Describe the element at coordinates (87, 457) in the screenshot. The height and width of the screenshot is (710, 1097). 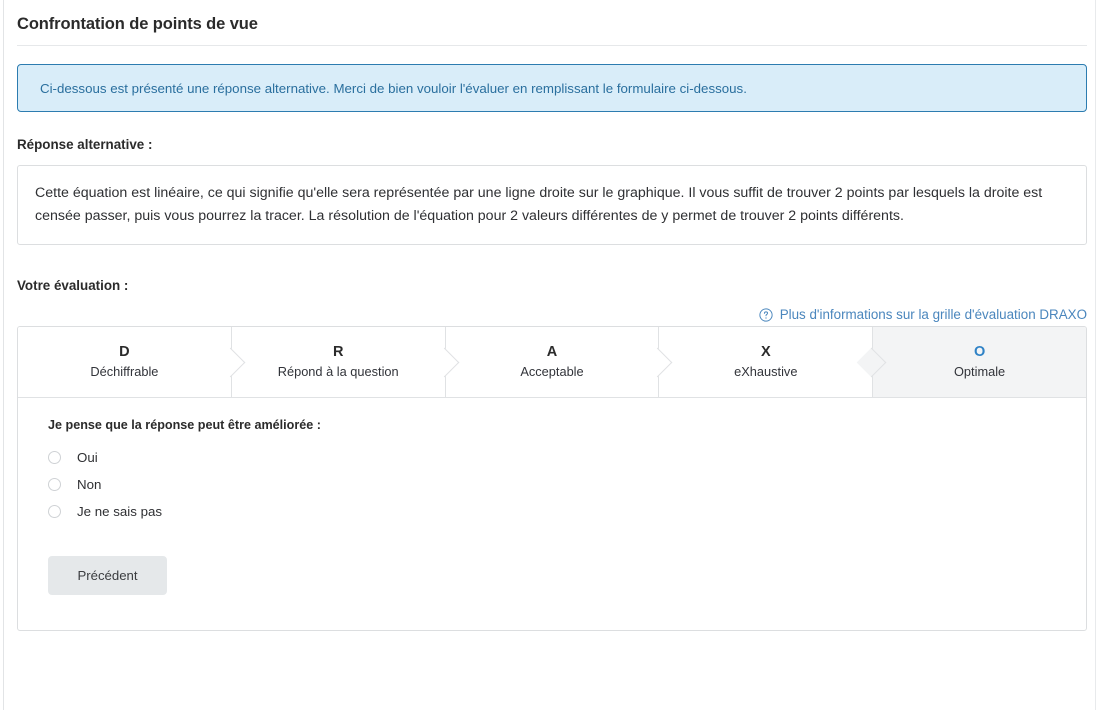
I see `radio-label-oui: Oui` at that location.